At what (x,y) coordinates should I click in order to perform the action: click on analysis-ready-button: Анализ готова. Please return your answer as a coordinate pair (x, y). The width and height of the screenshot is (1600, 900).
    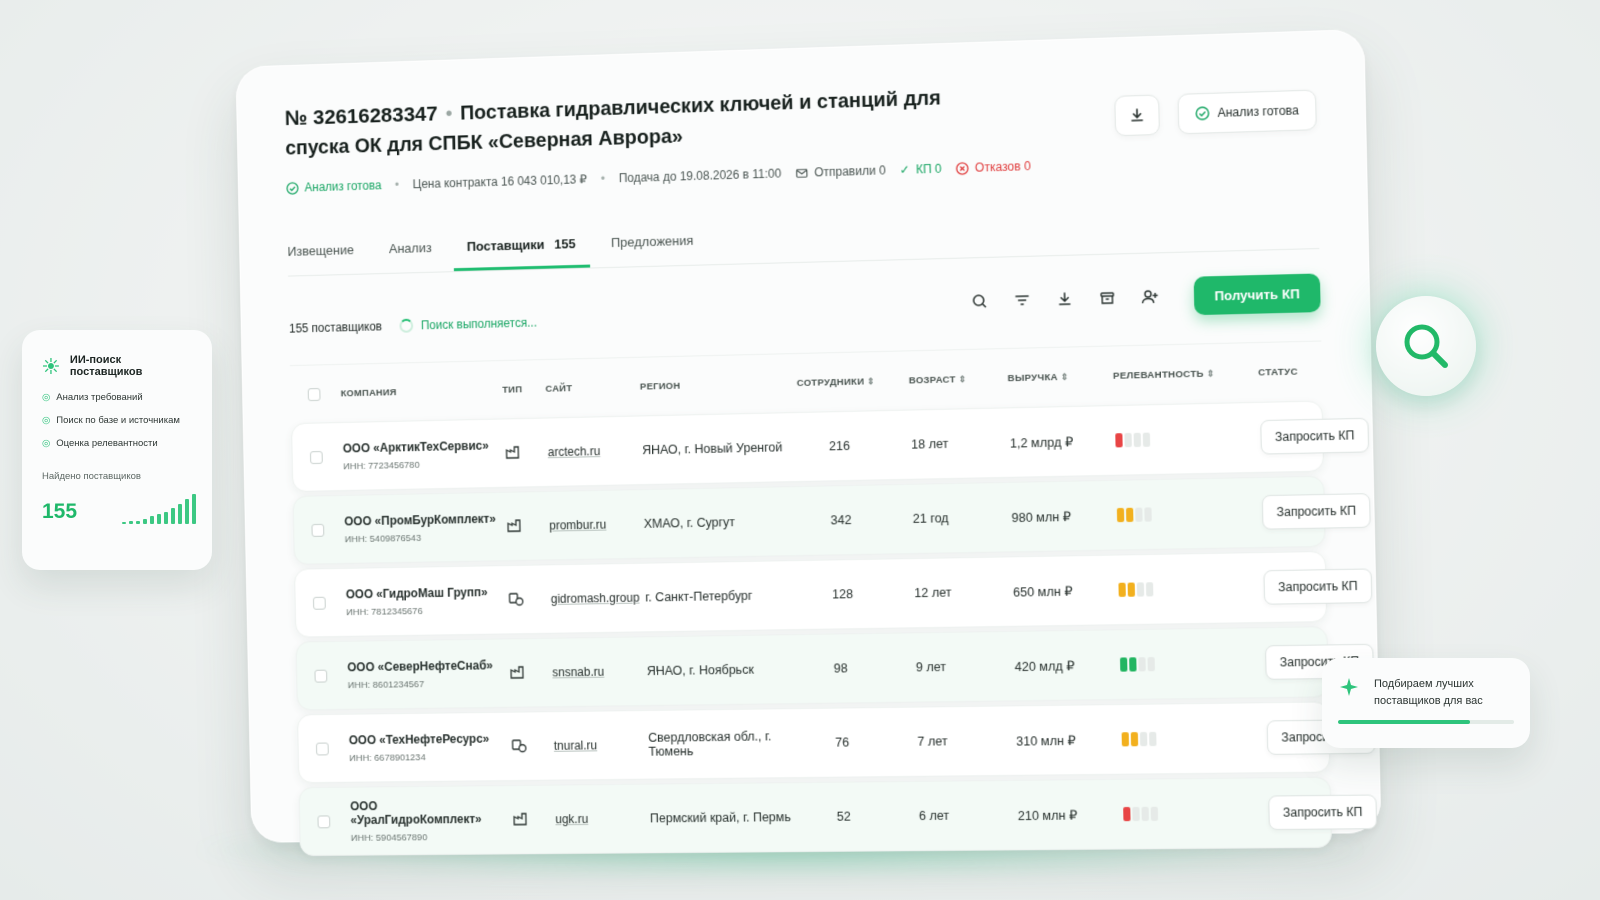
    Looking at the image, I should click on (1247, 112).